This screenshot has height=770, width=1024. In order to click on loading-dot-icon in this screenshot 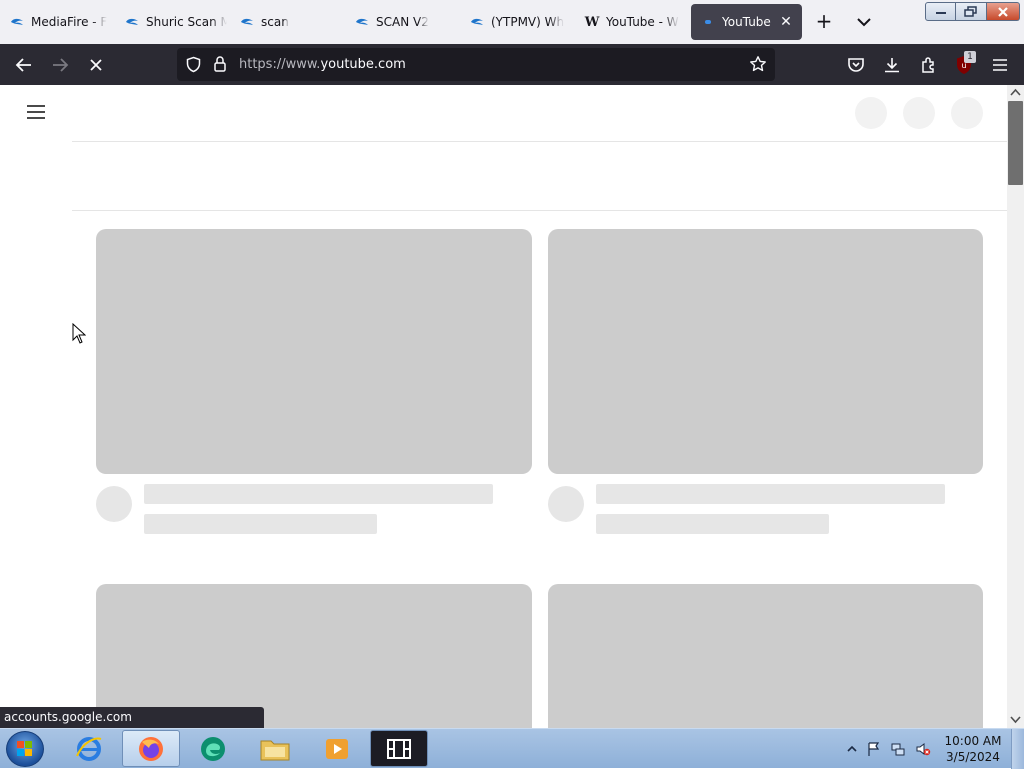, I will do `click(708, 22)`.